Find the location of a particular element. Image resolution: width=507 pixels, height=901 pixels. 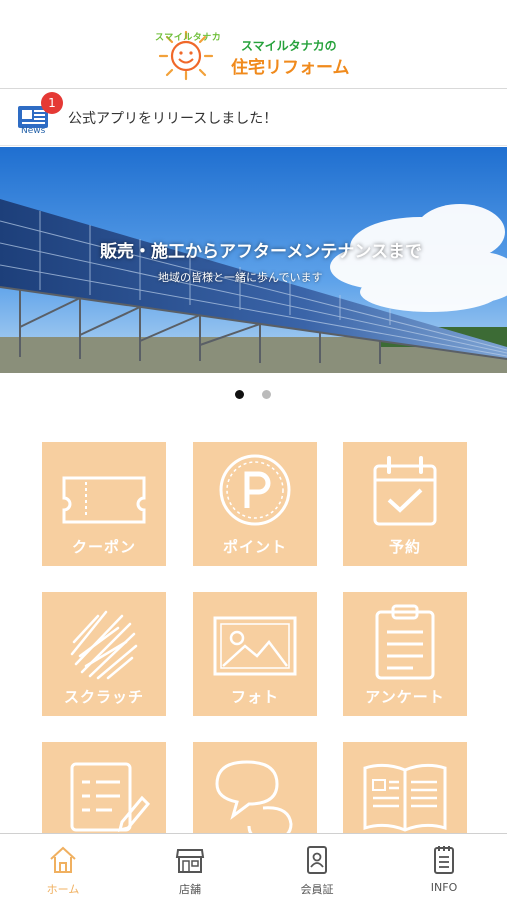

carousel-pagination is located at coordinates (255, 395).